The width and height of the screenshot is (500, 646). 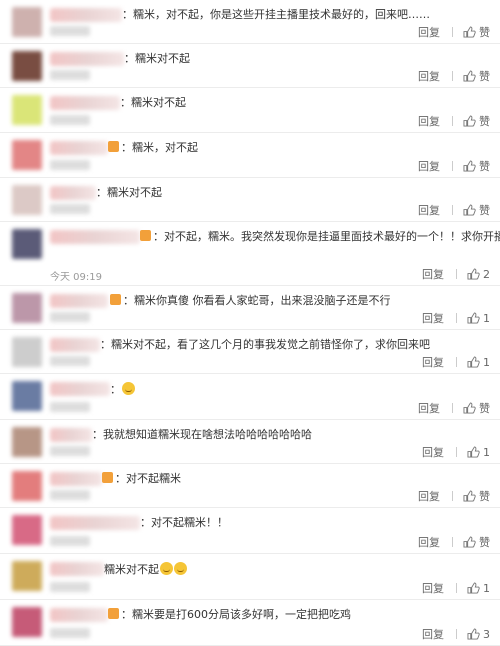 What do you see at coordinates (202, 434) in the screenshot?
I see `comment-body: ：我就想知道糯米现在啥想法哈哈哈哈哈哈哈` at bounding box center [202, 434].